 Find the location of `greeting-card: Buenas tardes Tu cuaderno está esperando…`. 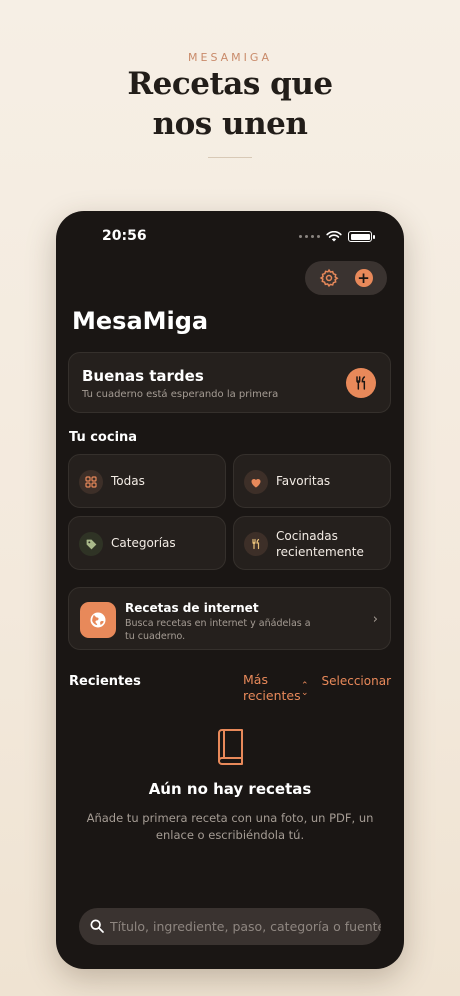

greeting-card: Buenas tardes Tu cuaderno está esperando… is located at coordinates (229, 382).